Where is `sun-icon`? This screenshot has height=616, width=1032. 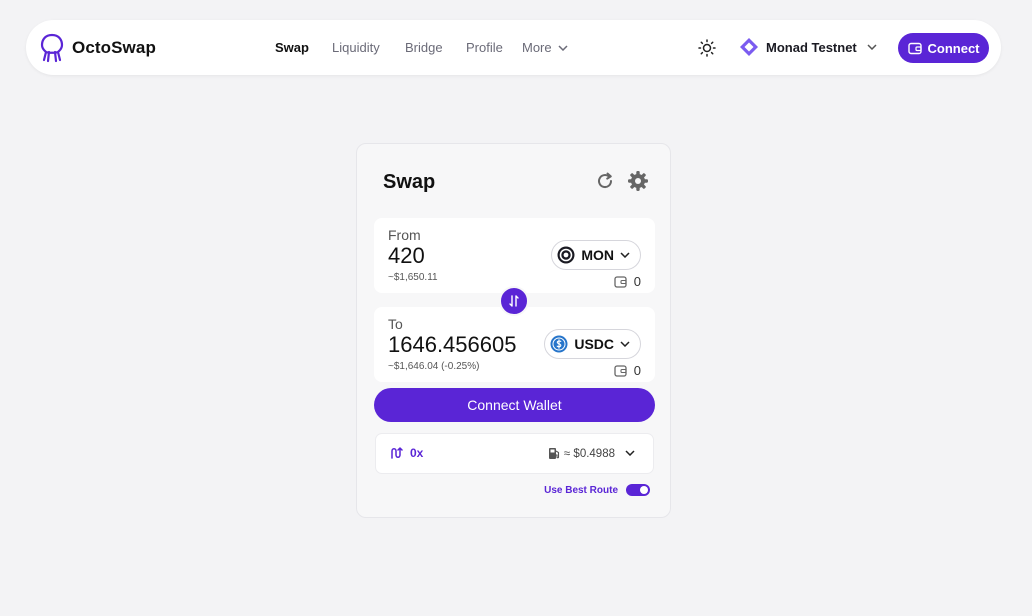
sun-icon is located at coordinates (707, 48).